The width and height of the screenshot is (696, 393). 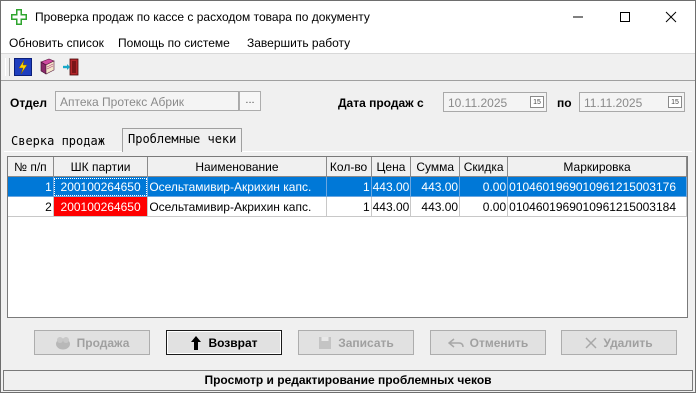 What do you see at coordinates (147, 101) in the screenshot?
I see `department-field: Аптека Протекс Абрик` at bounding box center [147, 101].